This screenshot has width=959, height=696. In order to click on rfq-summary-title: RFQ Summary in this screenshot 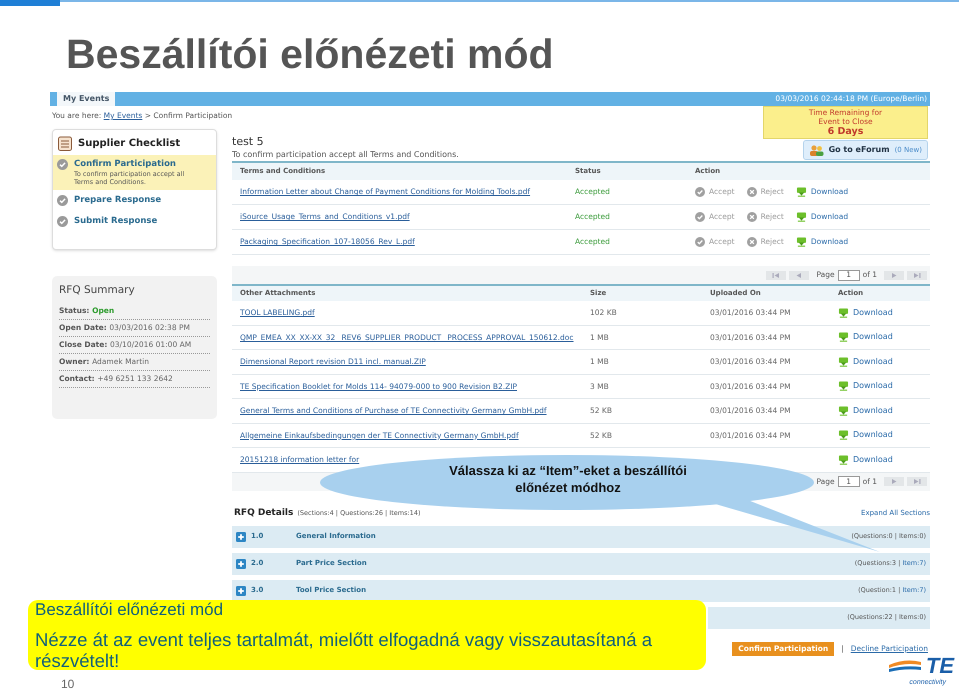, I will do `click(97, 290)`.